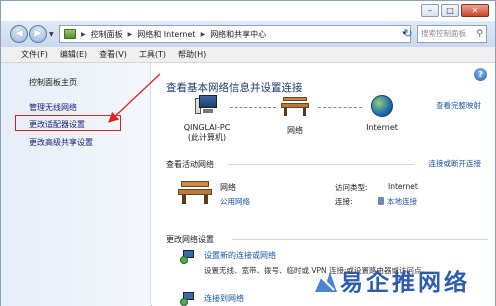 This screenshot has width=496, height=306. What do you see at coordinates (248, 55) in the screenshot?
I see `menu-bar: 文件(F) 编辑(E) 查看(V) 工具(T) 帮助(H)` at bounding box center [248, 55].